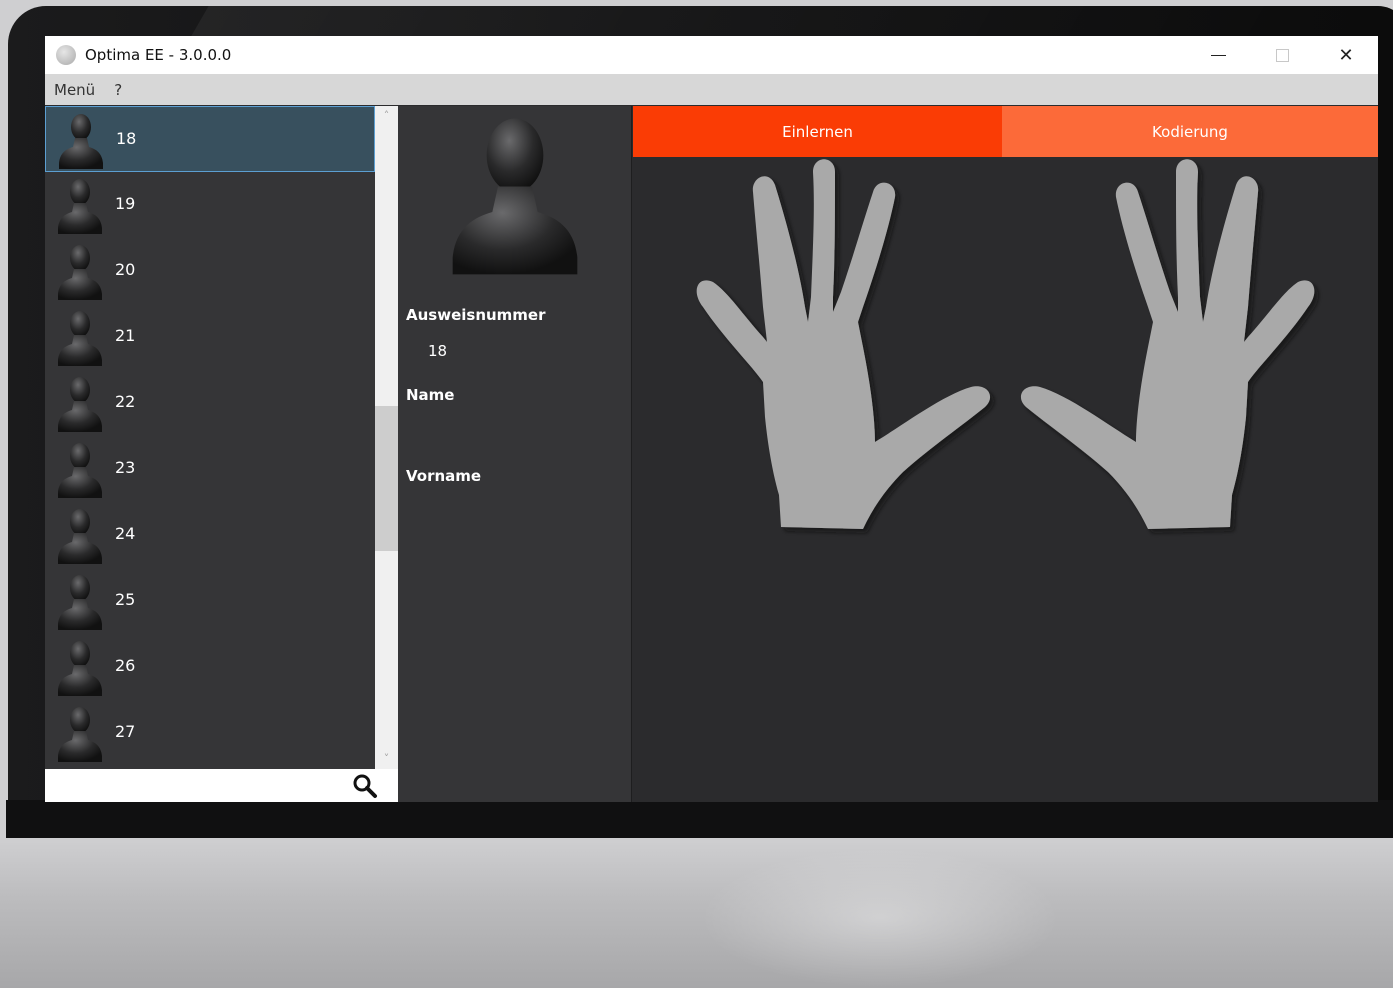 Image resolution: width=1393 pixels, height=988 pixels. I want to click on list-item-label: 24, so click(125, 533).